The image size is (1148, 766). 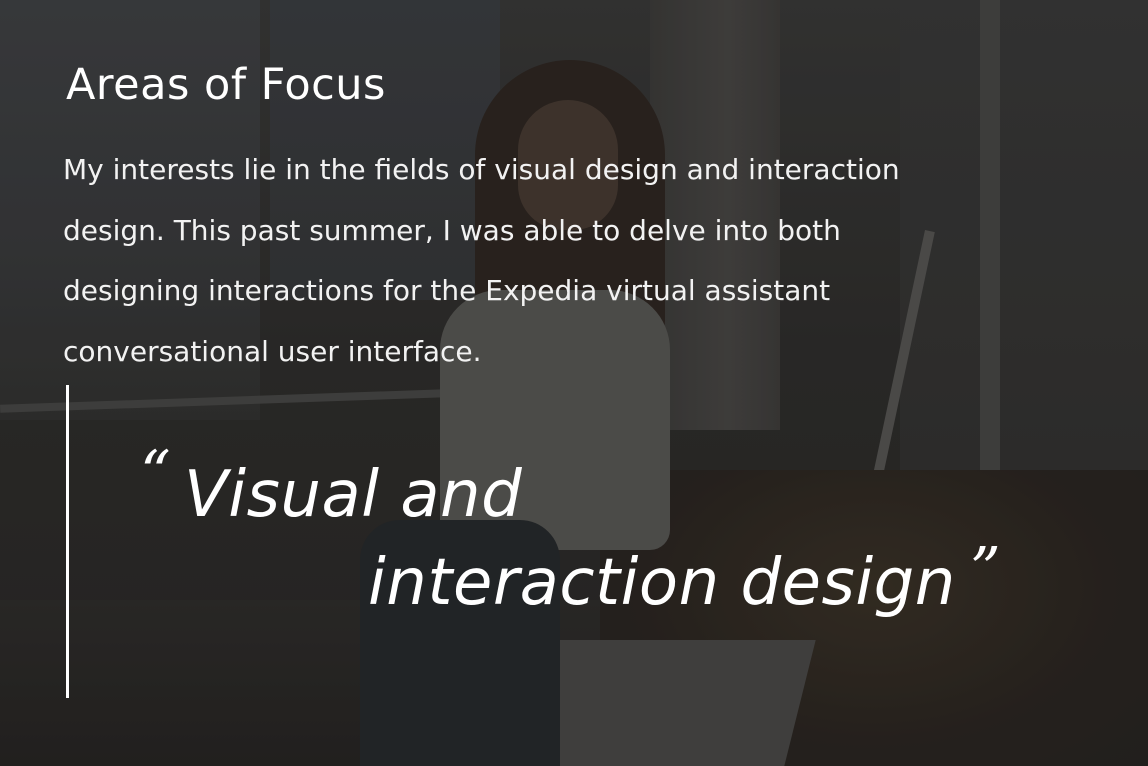 I want to click on open-quote-mark: “, so click(x=155, y=473).